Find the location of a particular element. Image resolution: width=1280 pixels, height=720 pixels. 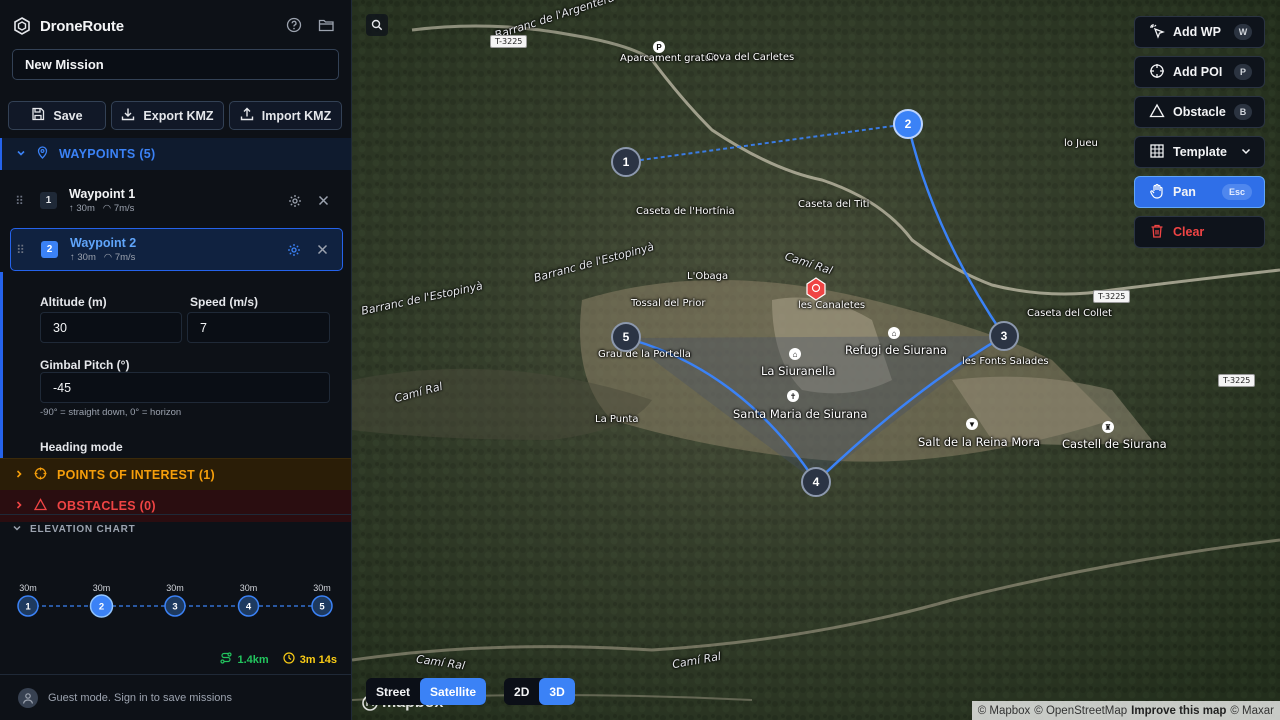

waypoint-marker: 5 is located at coordinates (626, 337).